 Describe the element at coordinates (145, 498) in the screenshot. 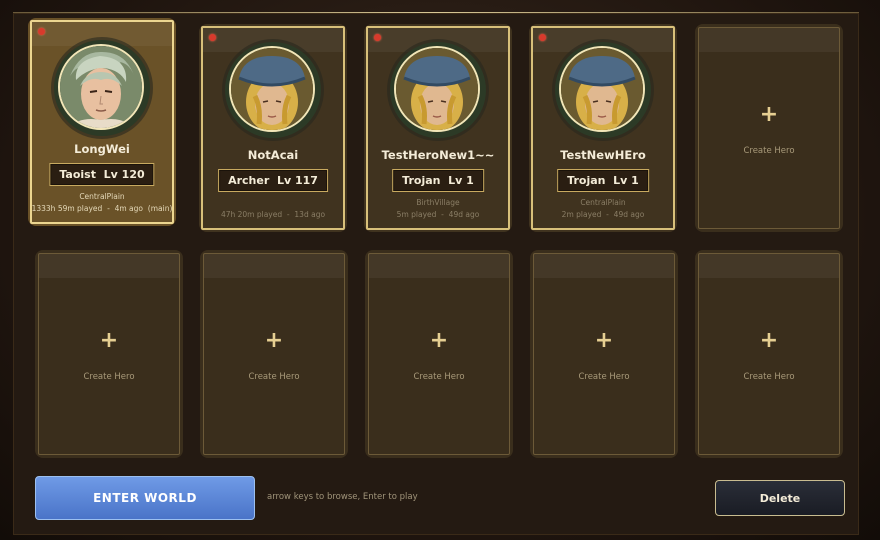

I see `enter-world-button: ENTER WORLD` at that location.